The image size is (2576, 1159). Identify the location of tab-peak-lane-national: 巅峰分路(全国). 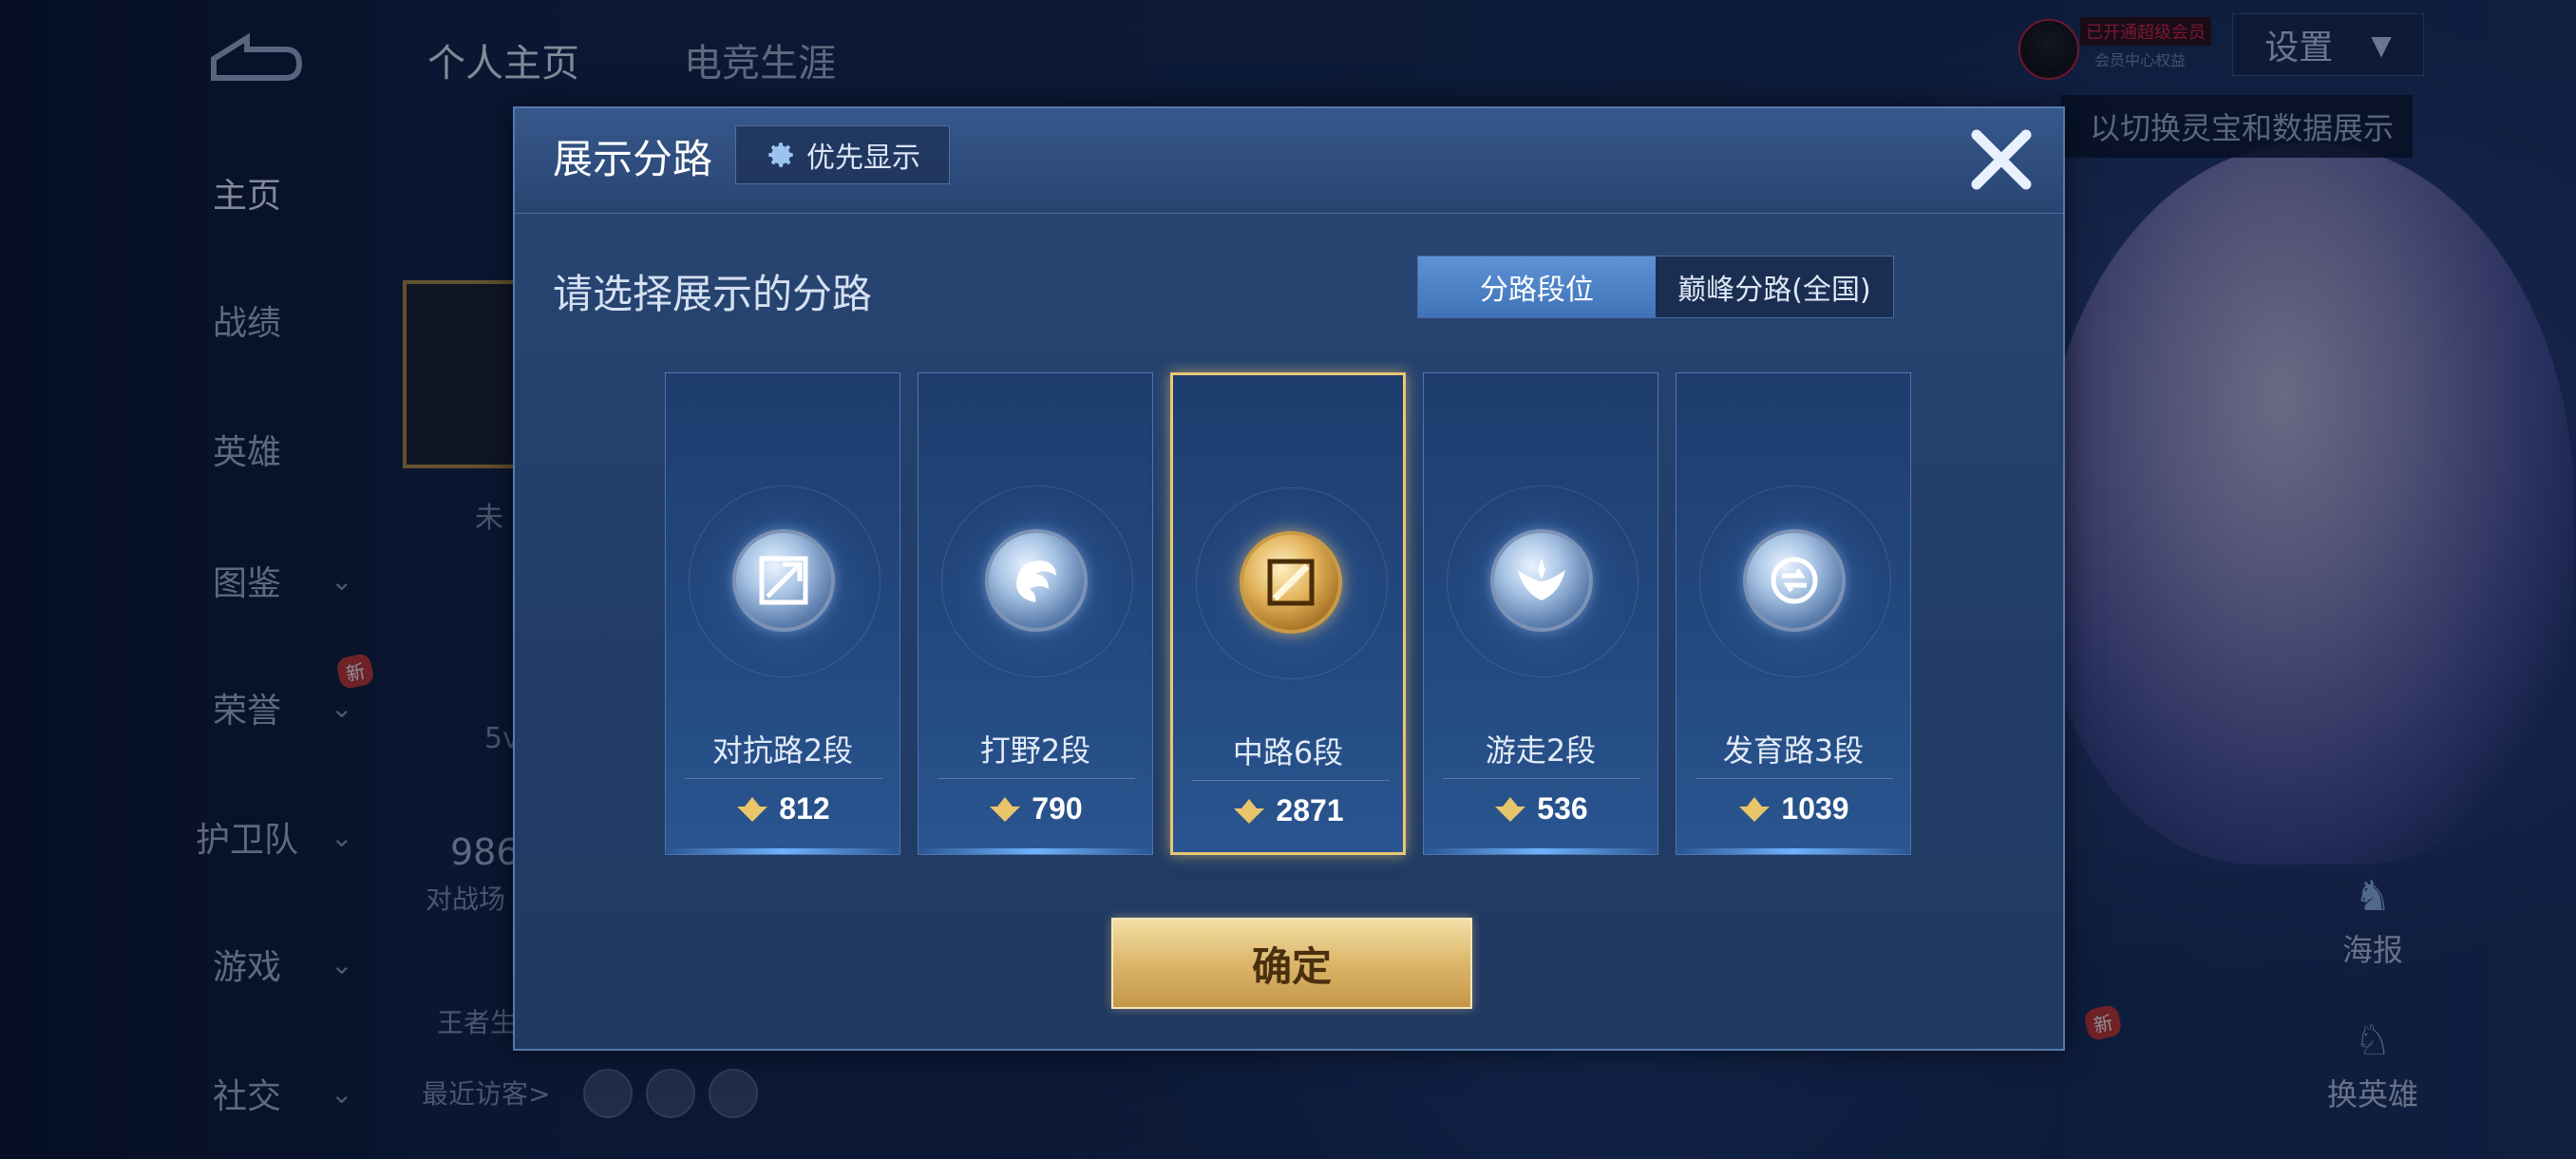
(1774, 286).